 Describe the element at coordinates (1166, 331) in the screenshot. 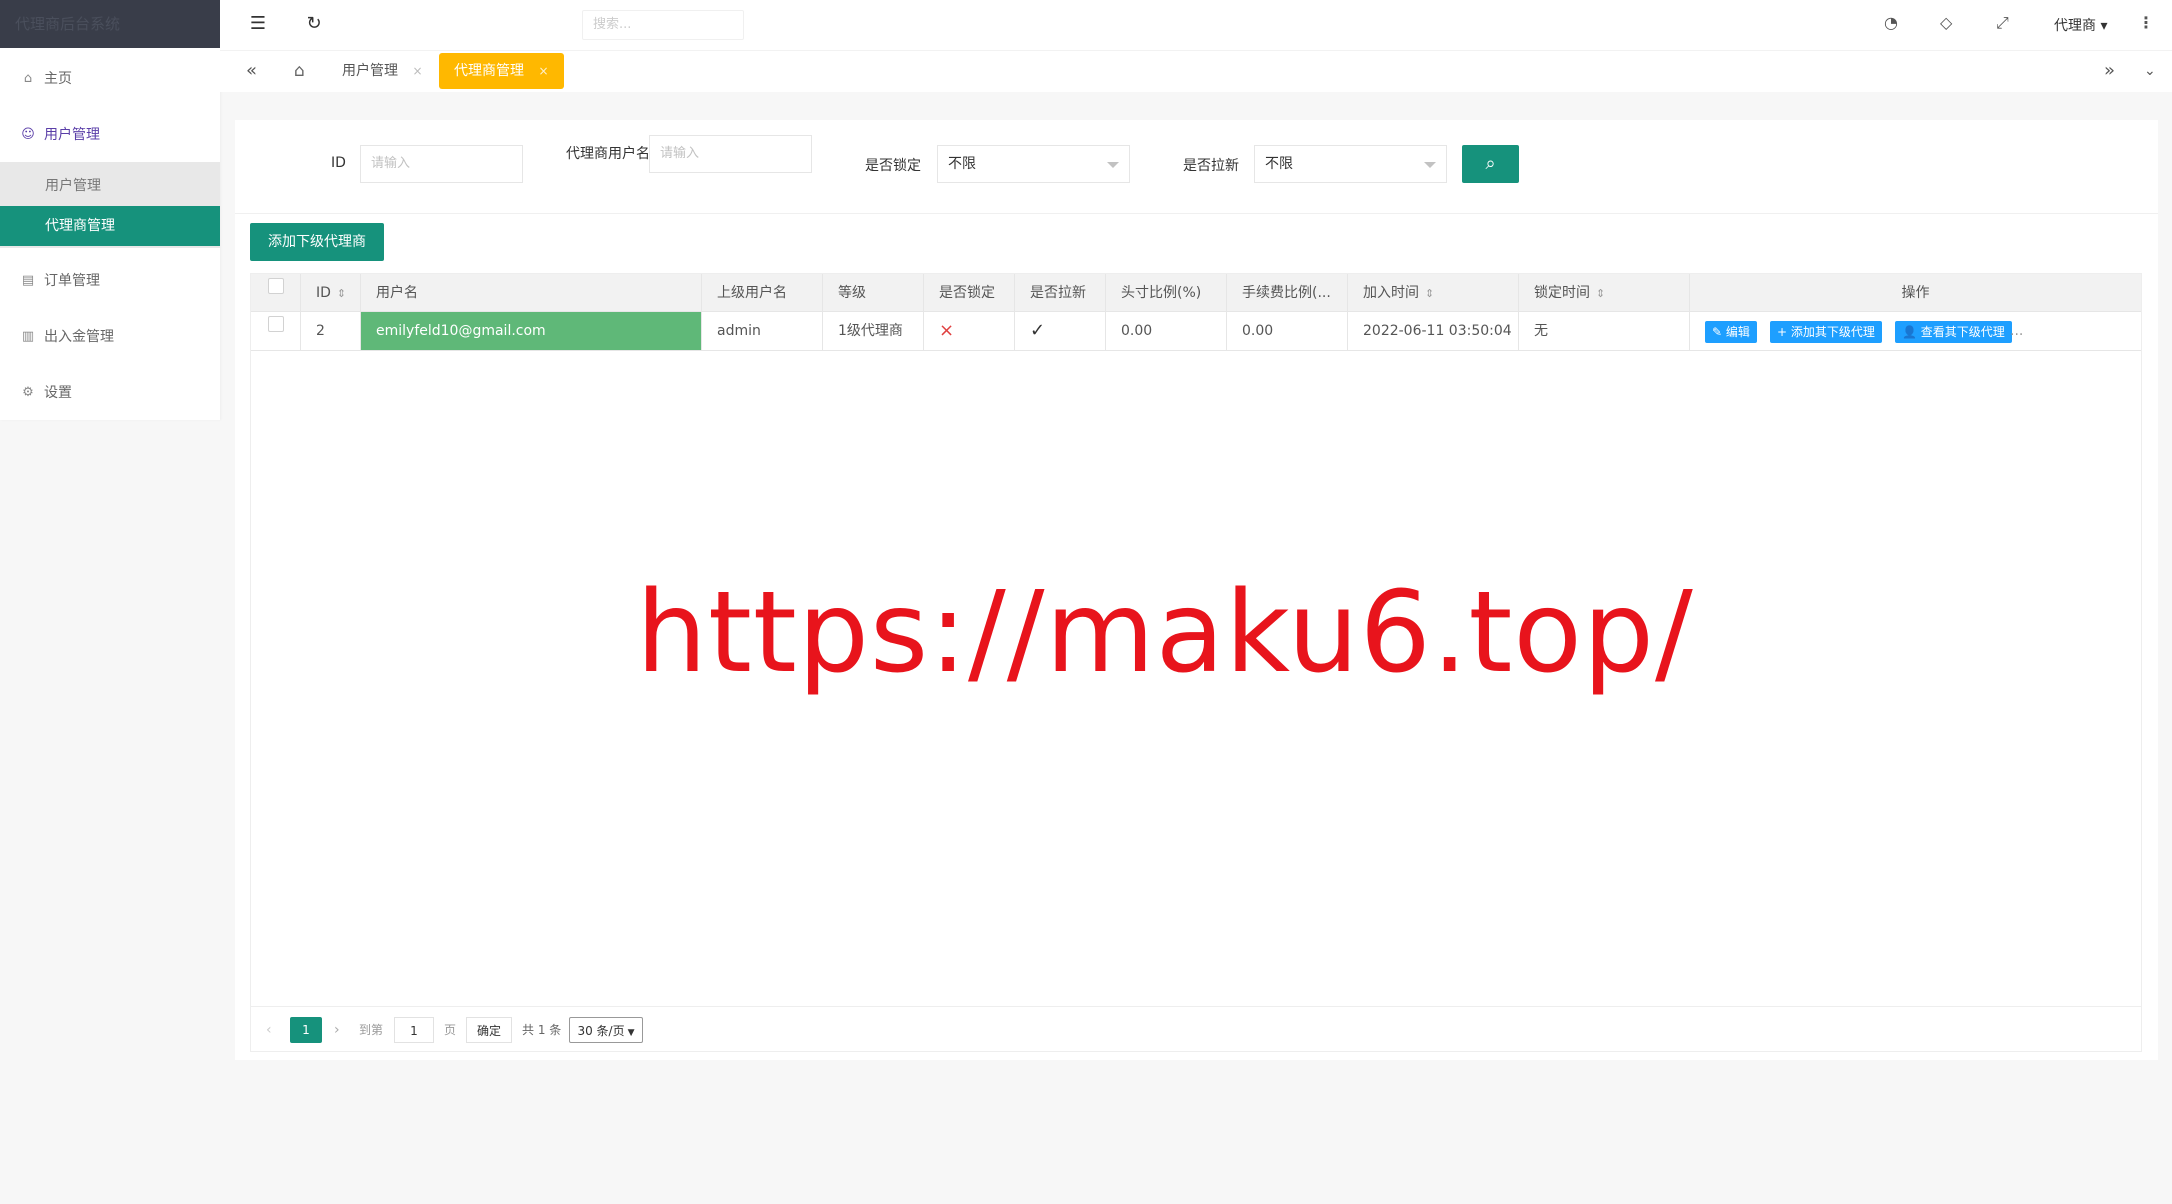

I see `cell-position-ratio: 0.00` at that location.